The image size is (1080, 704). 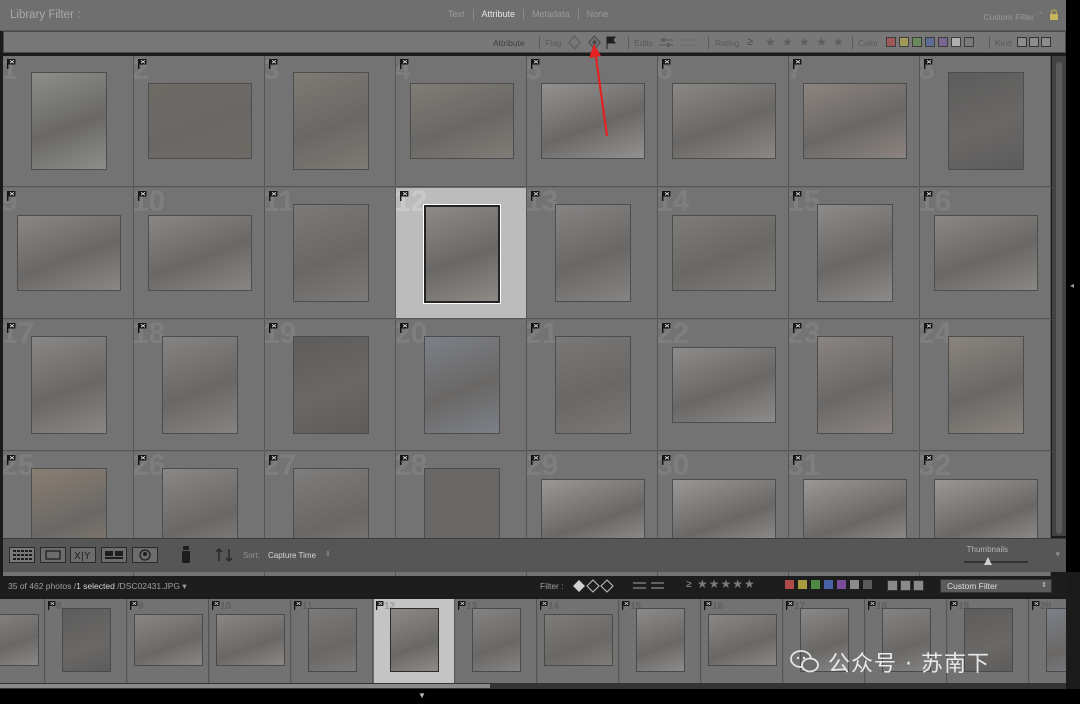 I want to click on tab-metadata: Metadata, so click(x=551, y=14).